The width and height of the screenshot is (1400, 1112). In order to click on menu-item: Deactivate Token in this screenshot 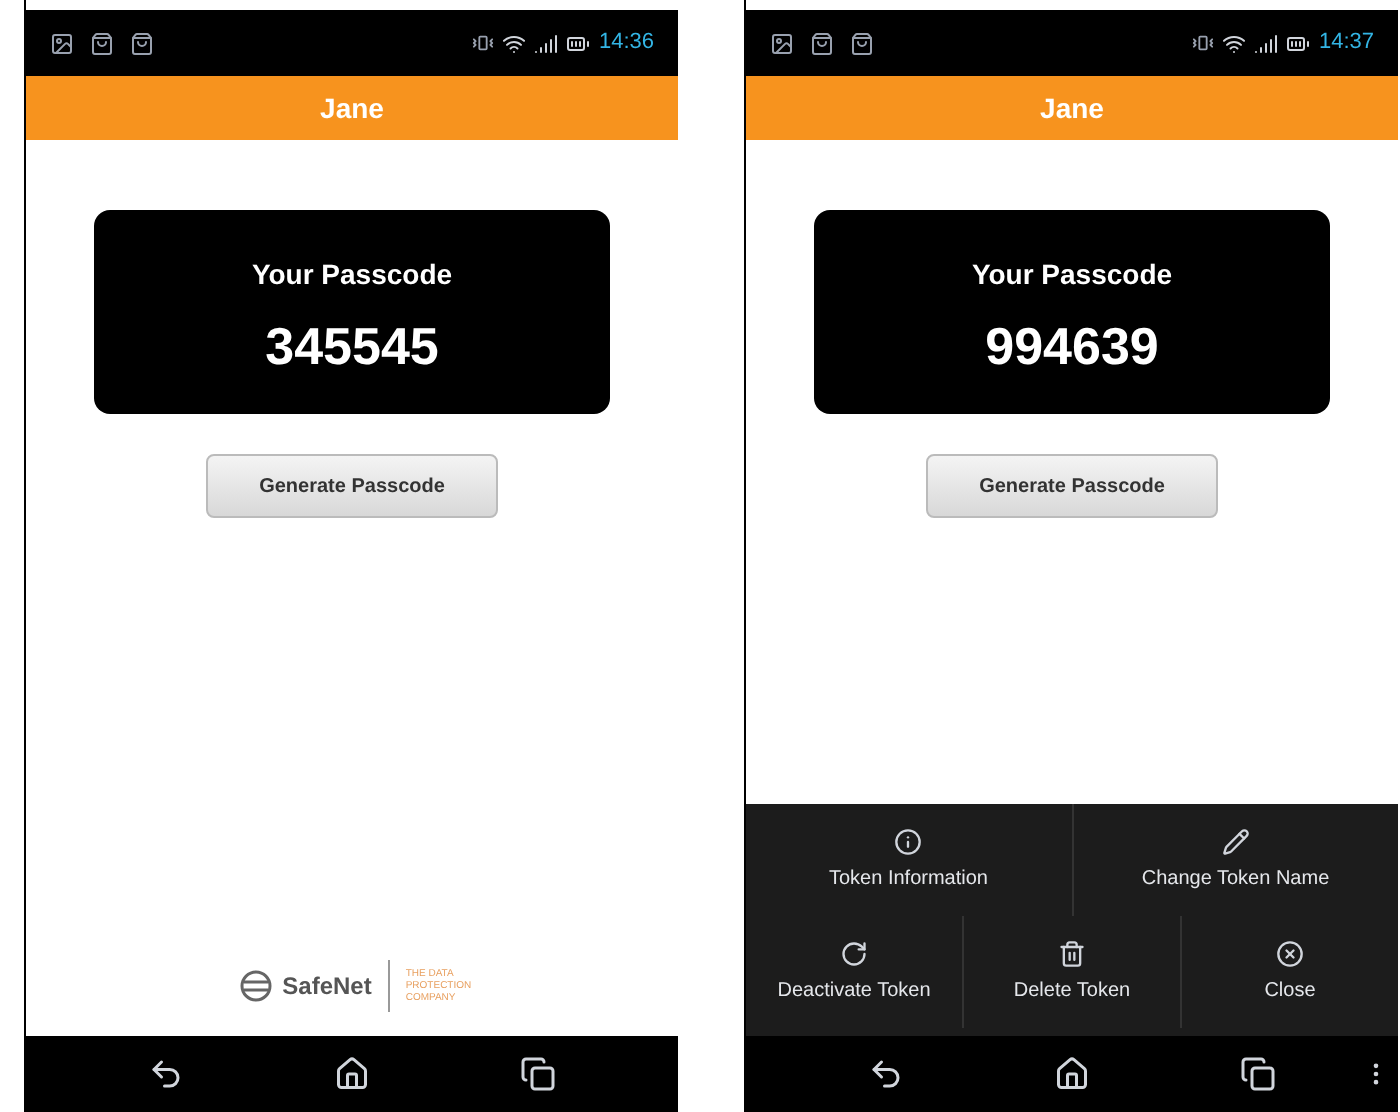, I will do `click(855, 972)`.